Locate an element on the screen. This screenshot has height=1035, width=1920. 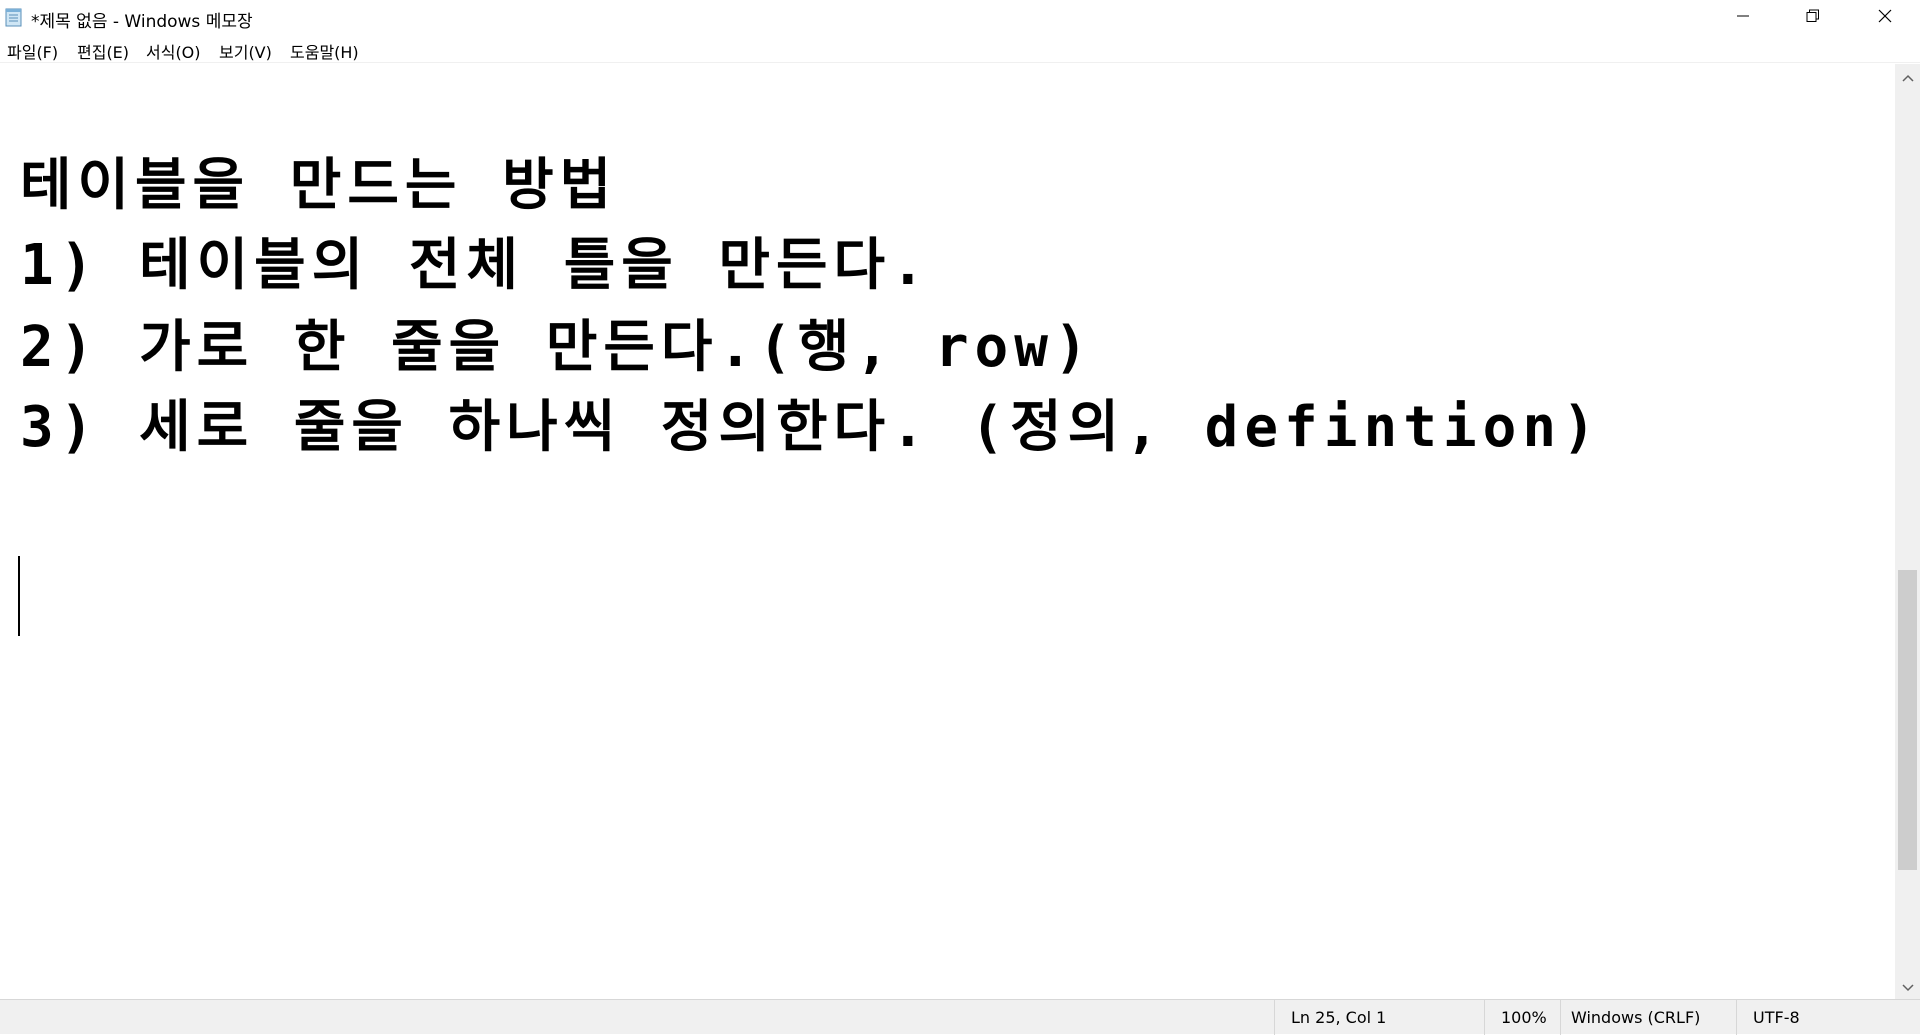
window-title: *제목 없음 - Windows 메모장 is located at coordinates (142, 22).